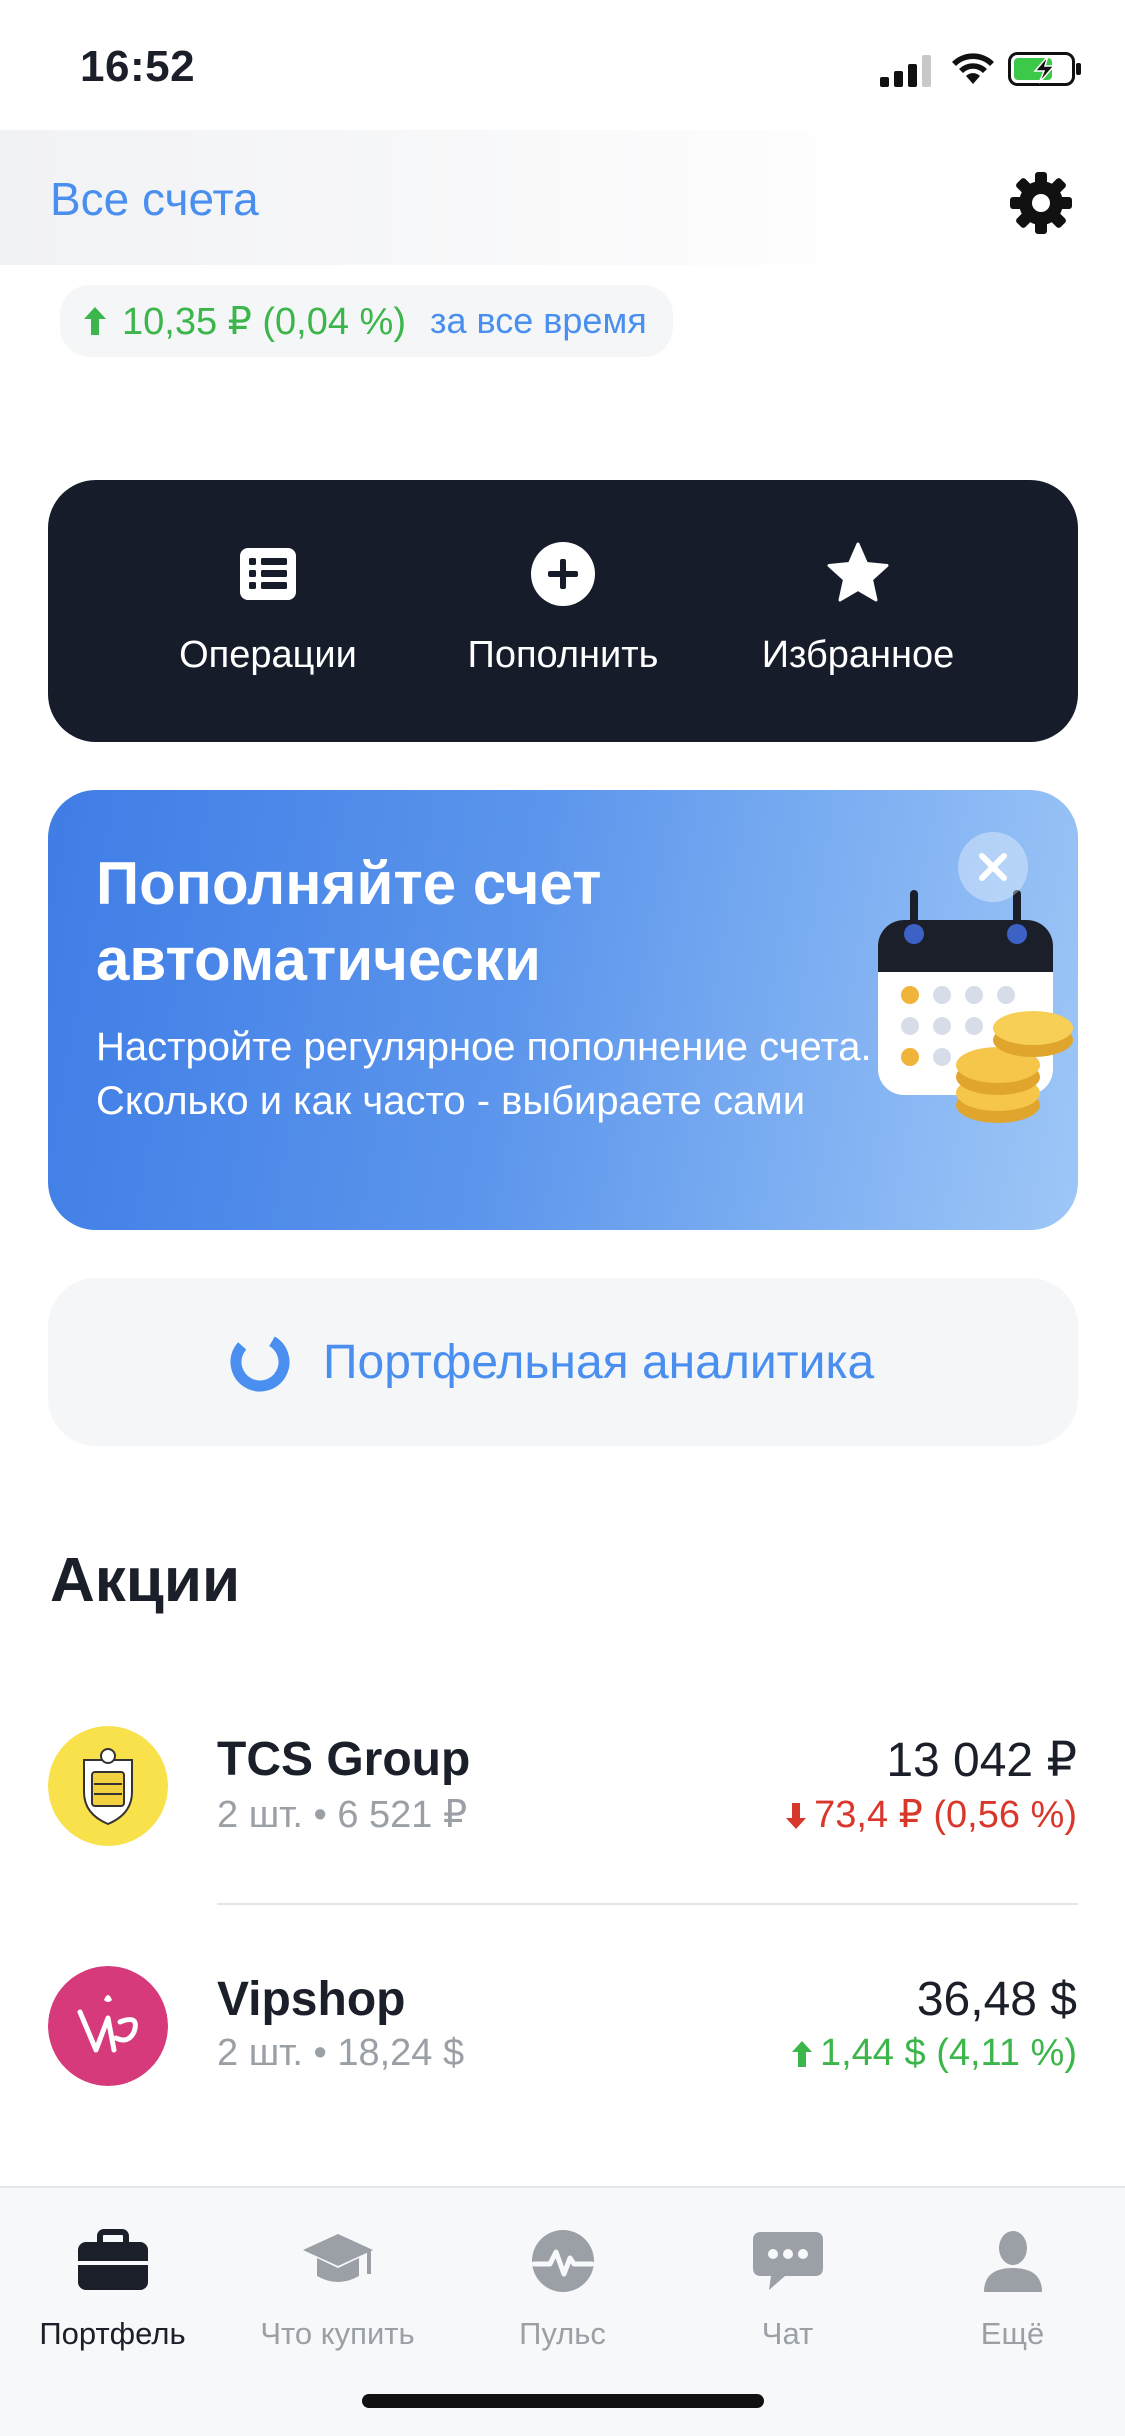 The height and width of the screenshot is (2436, 1125). What do you see at coordinates (996, 1999) in the screenshot?
I see `stock-price: 36,48 $` at bounding box center [996, 1999].